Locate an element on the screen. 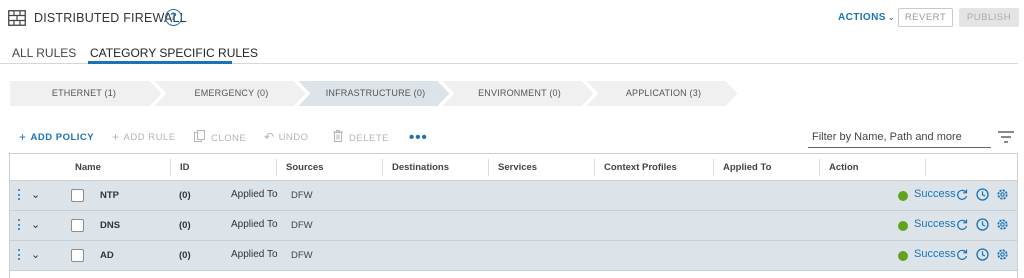  add-policy-button: + ADD POLICY is located at coordinates (56, 137).